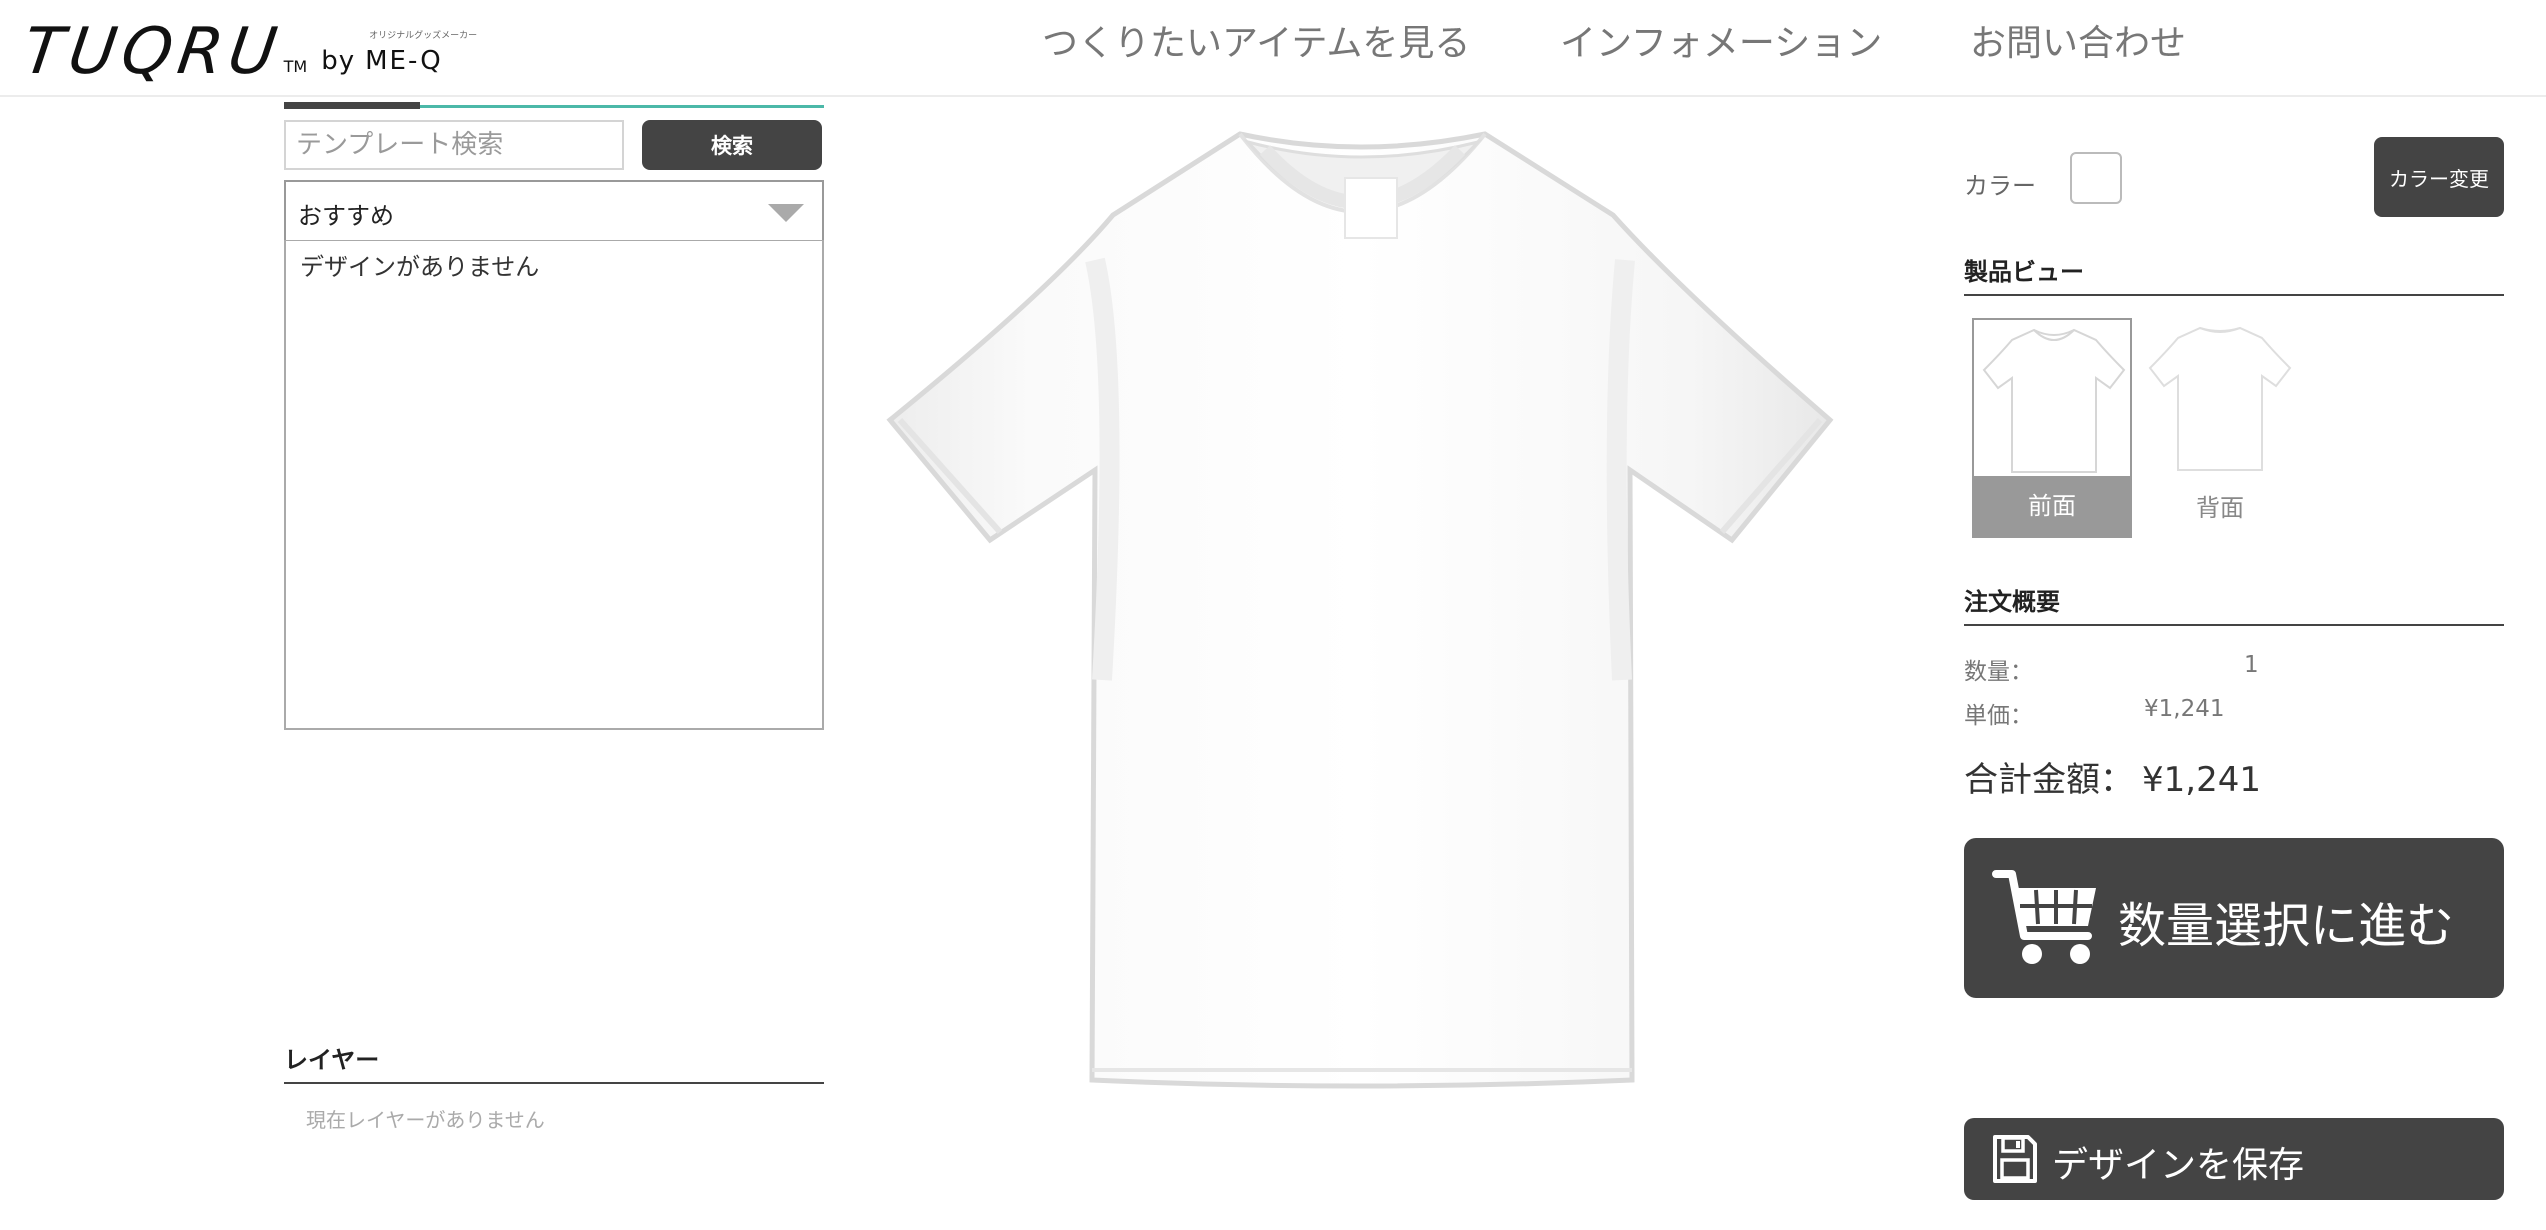  What do you see at coordinates (2234, 625) in the screenshot?
I see `order-summary-divider` at bounding box center [2234, 625].